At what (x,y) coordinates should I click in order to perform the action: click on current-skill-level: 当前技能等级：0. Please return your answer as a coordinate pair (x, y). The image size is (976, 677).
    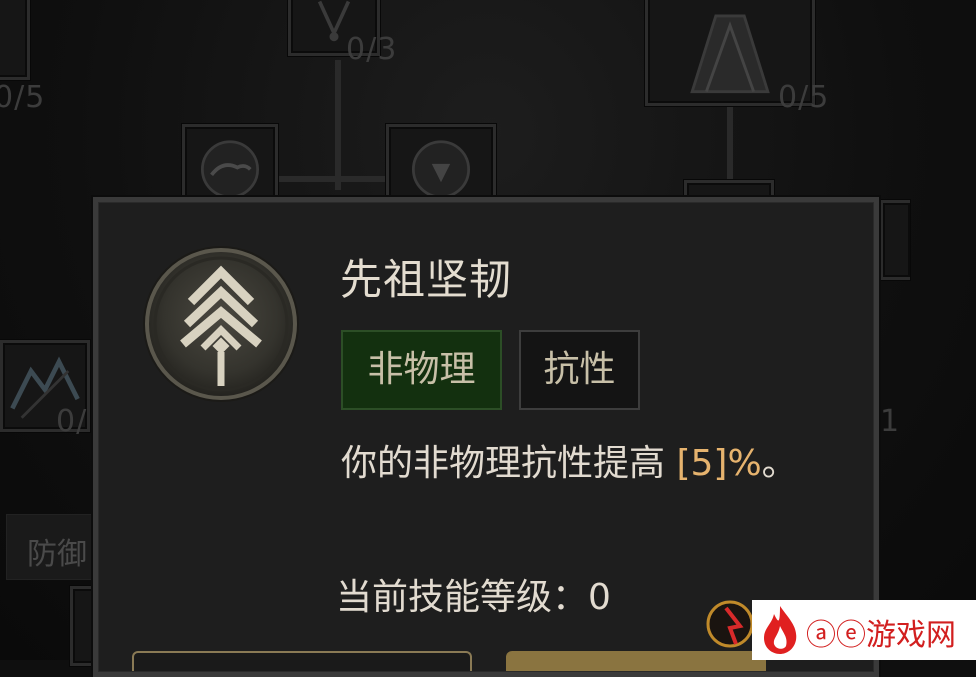
    Looking at the image, I should click on (473, 597).